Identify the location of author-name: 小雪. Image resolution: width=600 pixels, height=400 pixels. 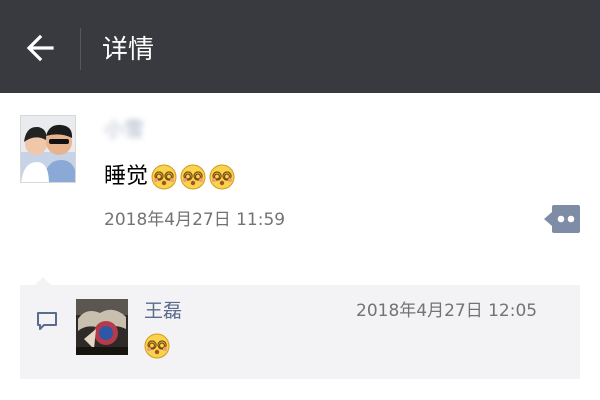
(124, 129).